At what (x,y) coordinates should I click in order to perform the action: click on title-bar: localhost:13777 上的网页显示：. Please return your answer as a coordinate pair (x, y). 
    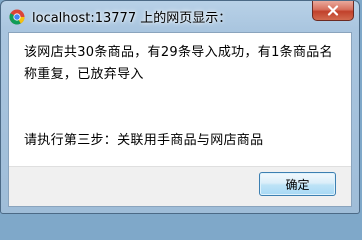
    Looking at the image, I should click on (180, 16).